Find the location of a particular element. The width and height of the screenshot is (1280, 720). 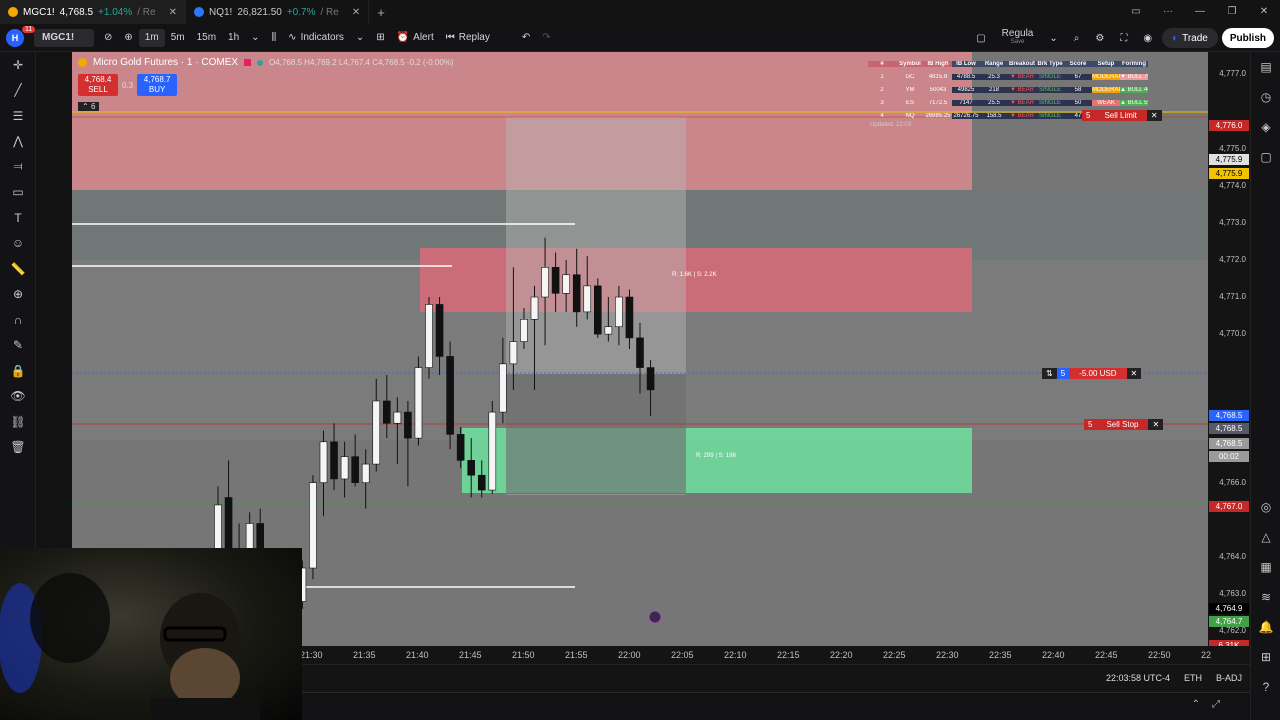

fib-icon: ☰ is located at coordinates (18, 116).